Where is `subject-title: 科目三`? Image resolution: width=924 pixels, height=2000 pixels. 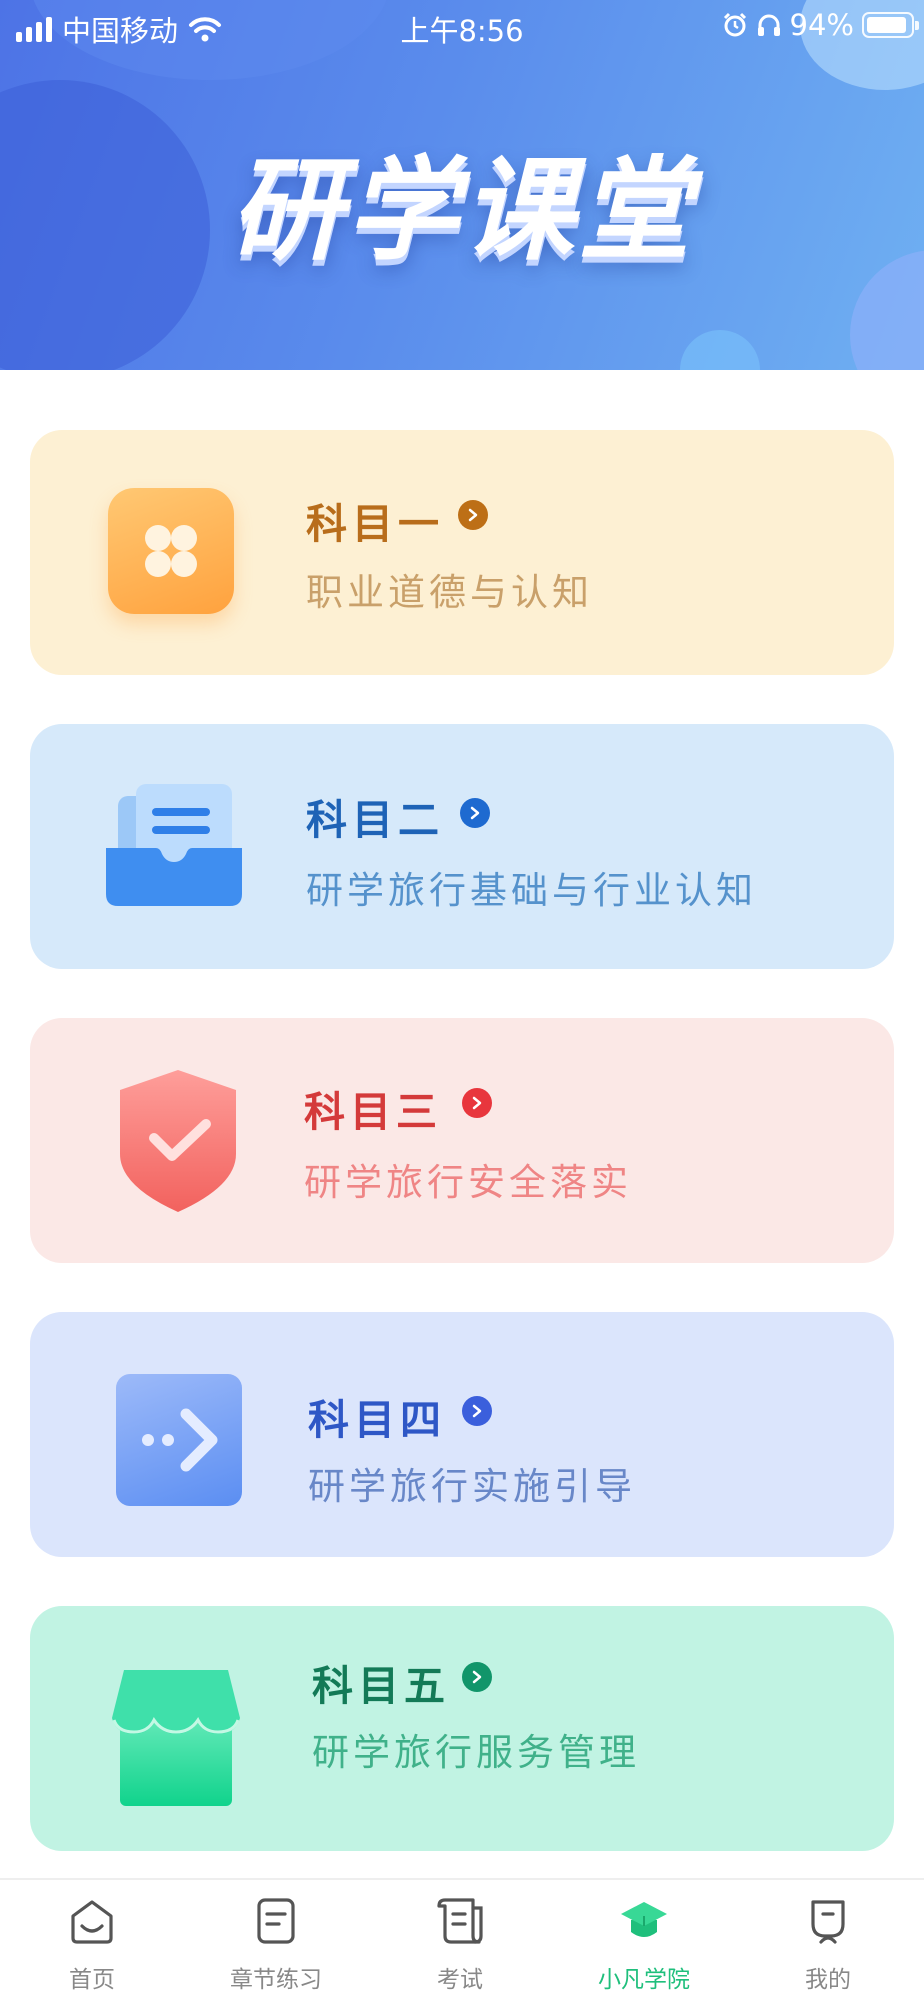
subject-title: 科目三 is located at coordinates (373, 1112).